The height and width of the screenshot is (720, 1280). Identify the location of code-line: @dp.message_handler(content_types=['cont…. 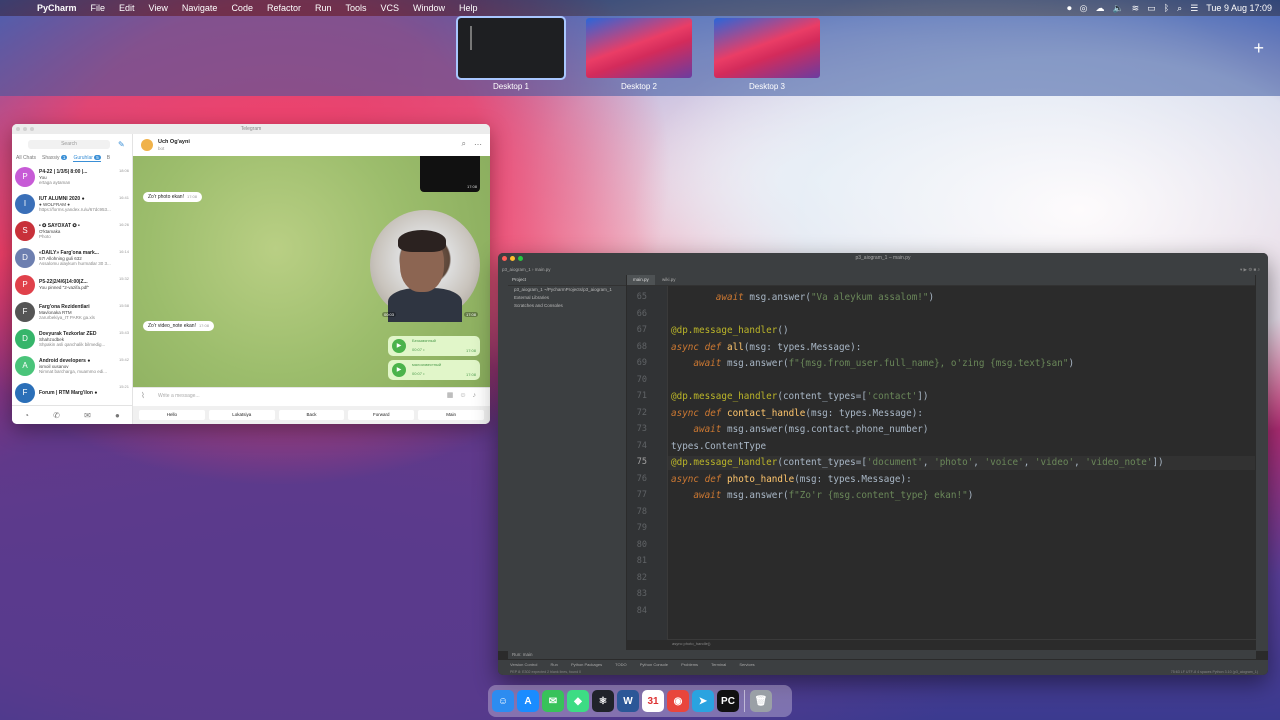
(800, 396).